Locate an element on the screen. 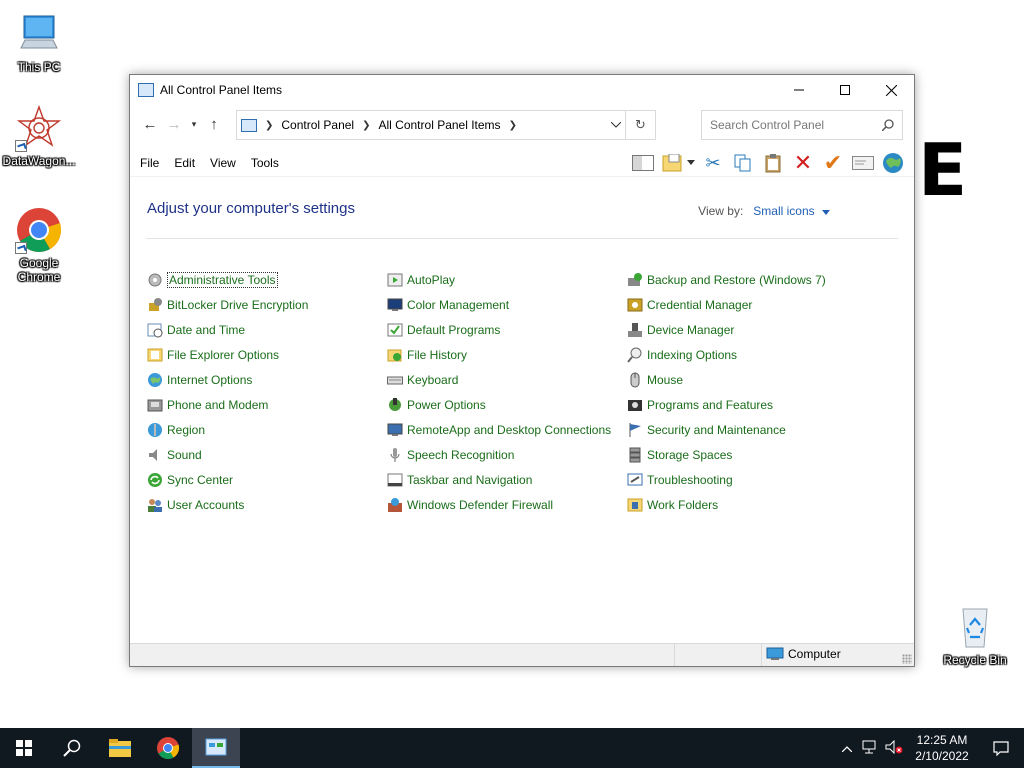  cp-item-color-management: Color Management is located at coordinates (499, 304).